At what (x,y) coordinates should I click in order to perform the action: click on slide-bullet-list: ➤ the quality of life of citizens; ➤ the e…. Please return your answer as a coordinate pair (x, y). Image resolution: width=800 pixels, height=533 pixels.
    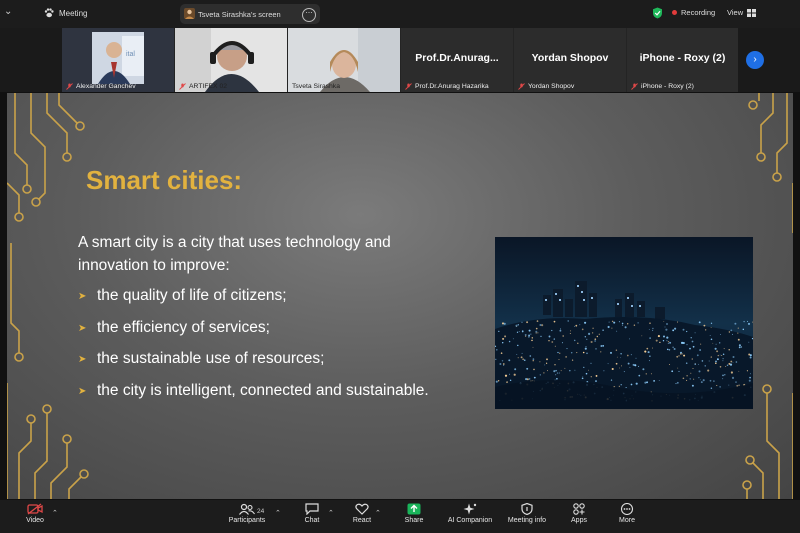
    Looking at the image, I should click on (253, 350).